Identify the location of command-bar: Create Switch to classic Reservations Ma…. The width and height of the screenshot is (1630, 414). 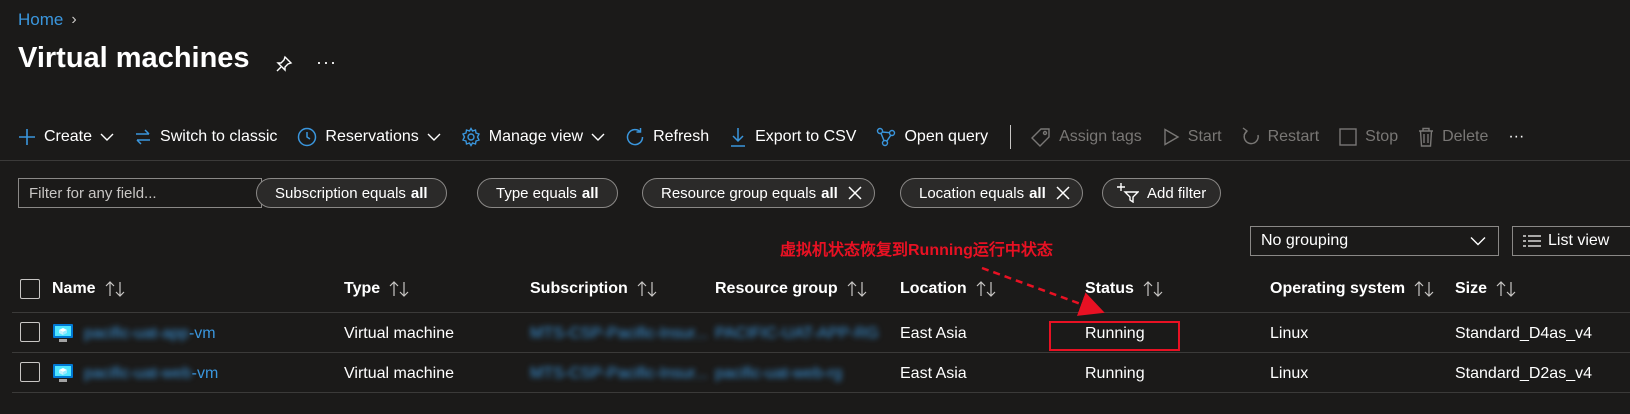
(781, 137).